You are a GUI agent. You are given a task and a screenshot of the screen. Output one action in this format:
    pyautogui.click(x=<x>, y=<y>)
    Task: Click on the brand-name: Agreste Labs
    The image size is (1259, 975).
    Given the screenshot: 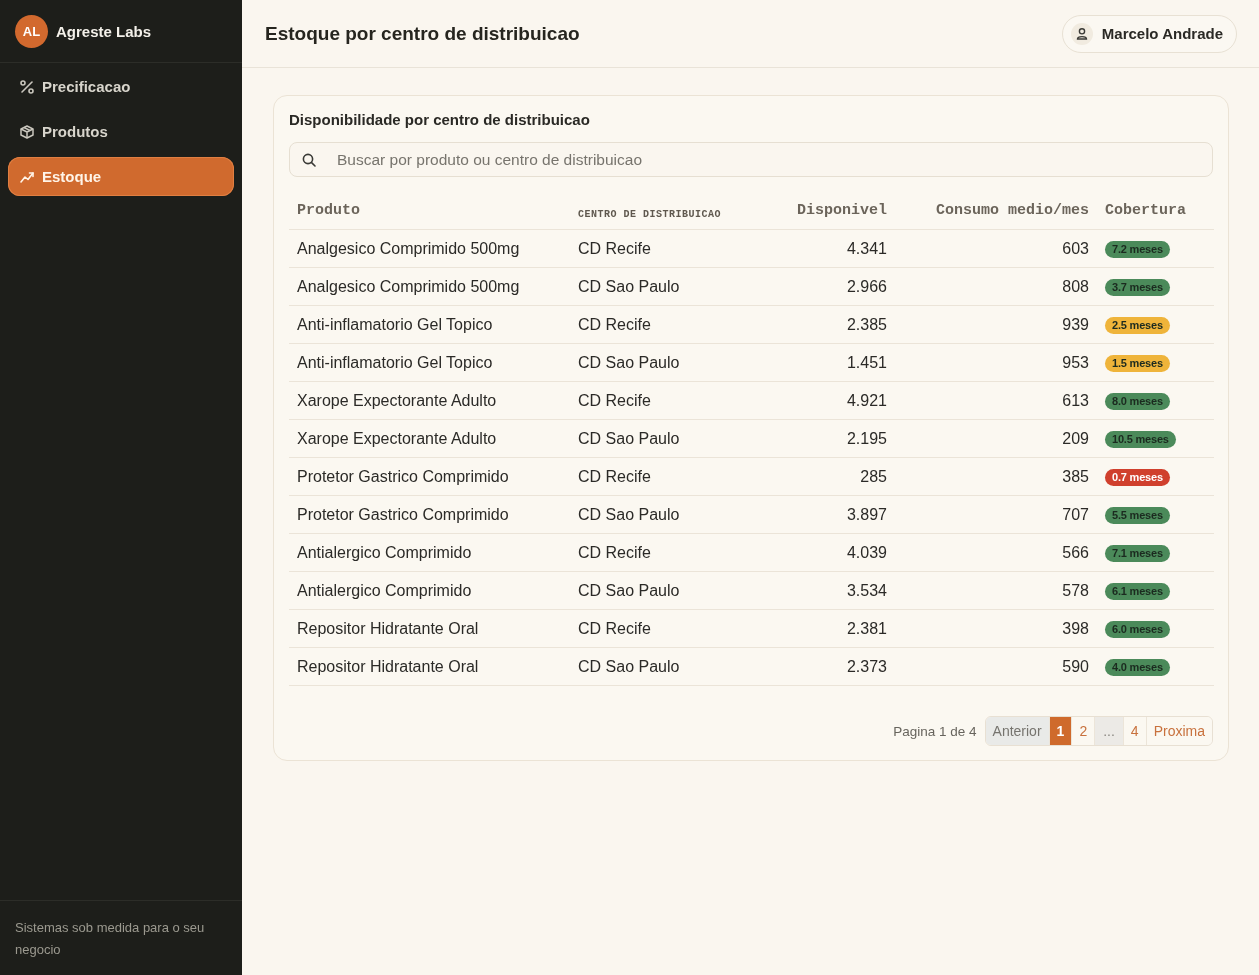 What is the action you would take?
    pyautogui.click(x=104, y=31)
    